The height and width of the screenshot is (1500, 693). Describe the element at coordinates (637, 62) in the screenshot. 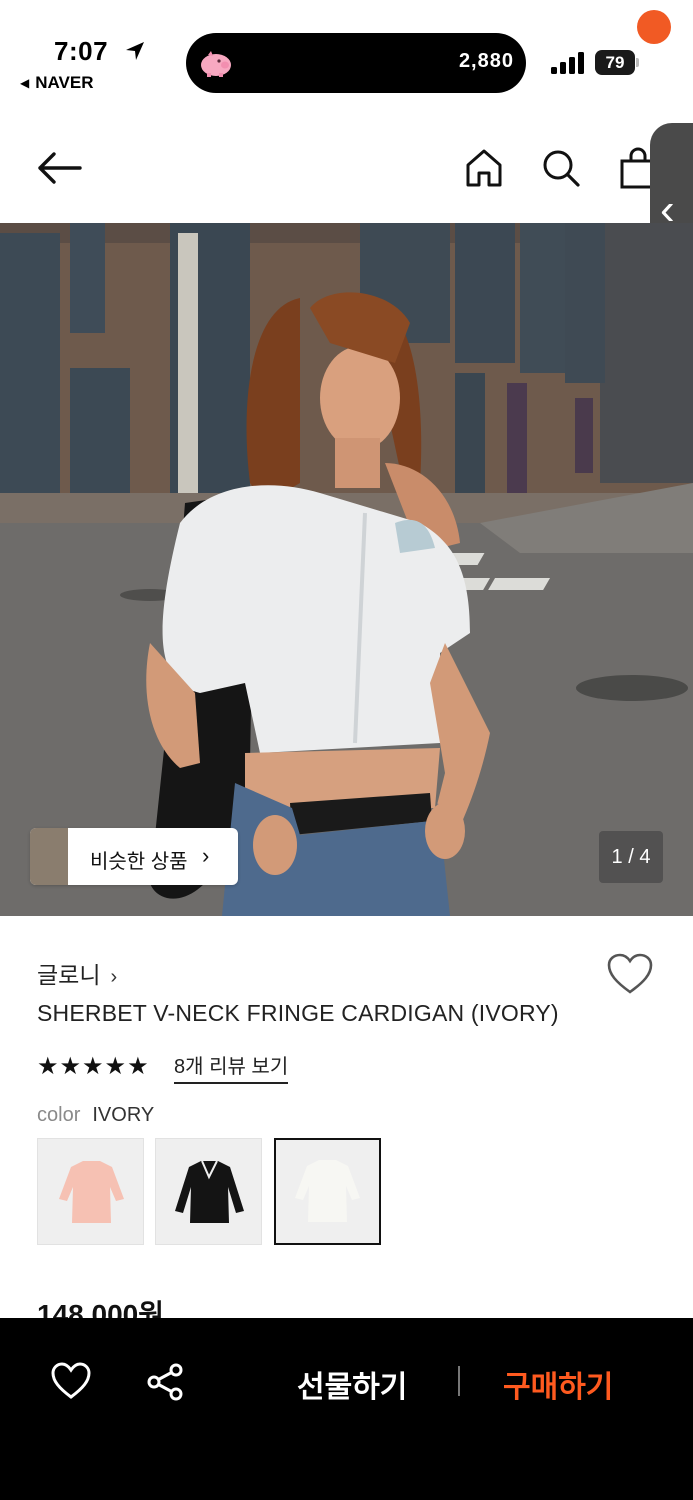

I see `battery-cap` at that location.